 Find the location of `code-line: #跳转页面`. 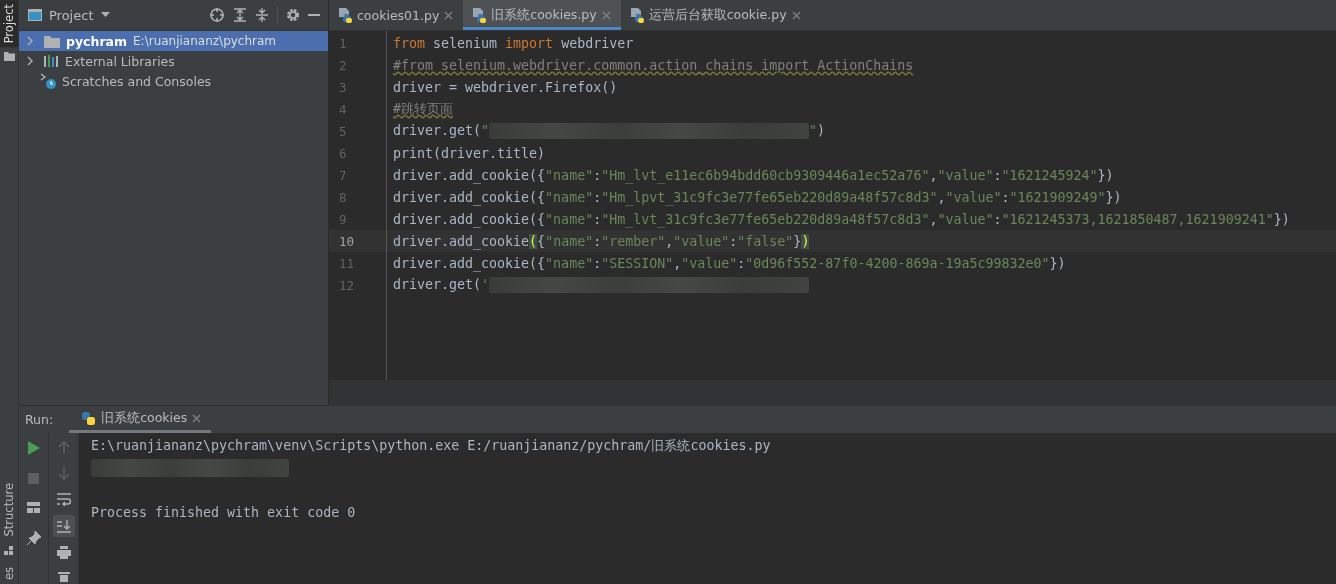

code-line: #跳转页面 is located at coordinates (423, 109).